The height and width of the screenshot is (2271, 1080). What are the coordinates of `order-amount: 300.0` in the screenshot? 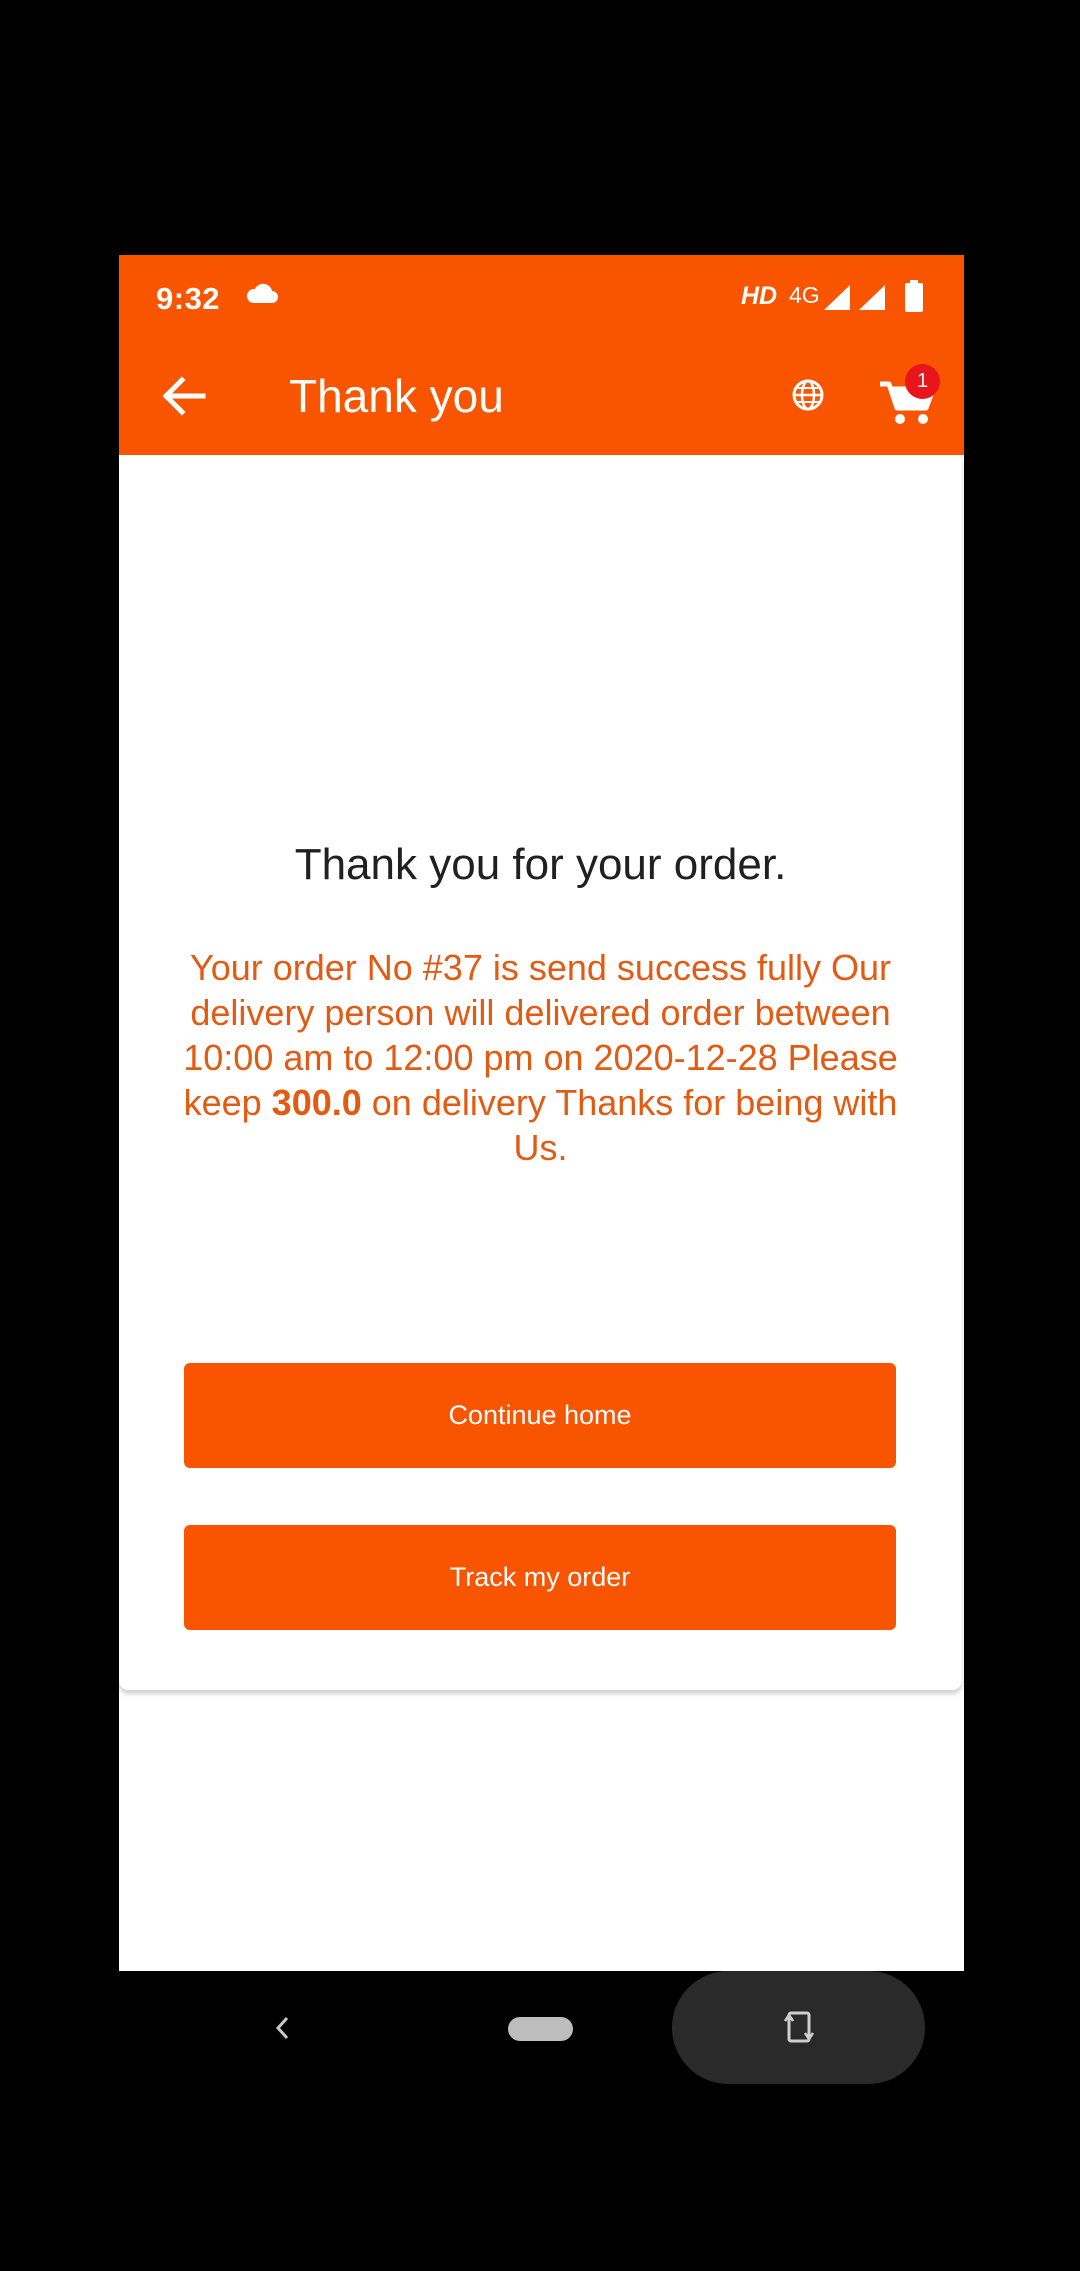 It's located at (316, 1102).